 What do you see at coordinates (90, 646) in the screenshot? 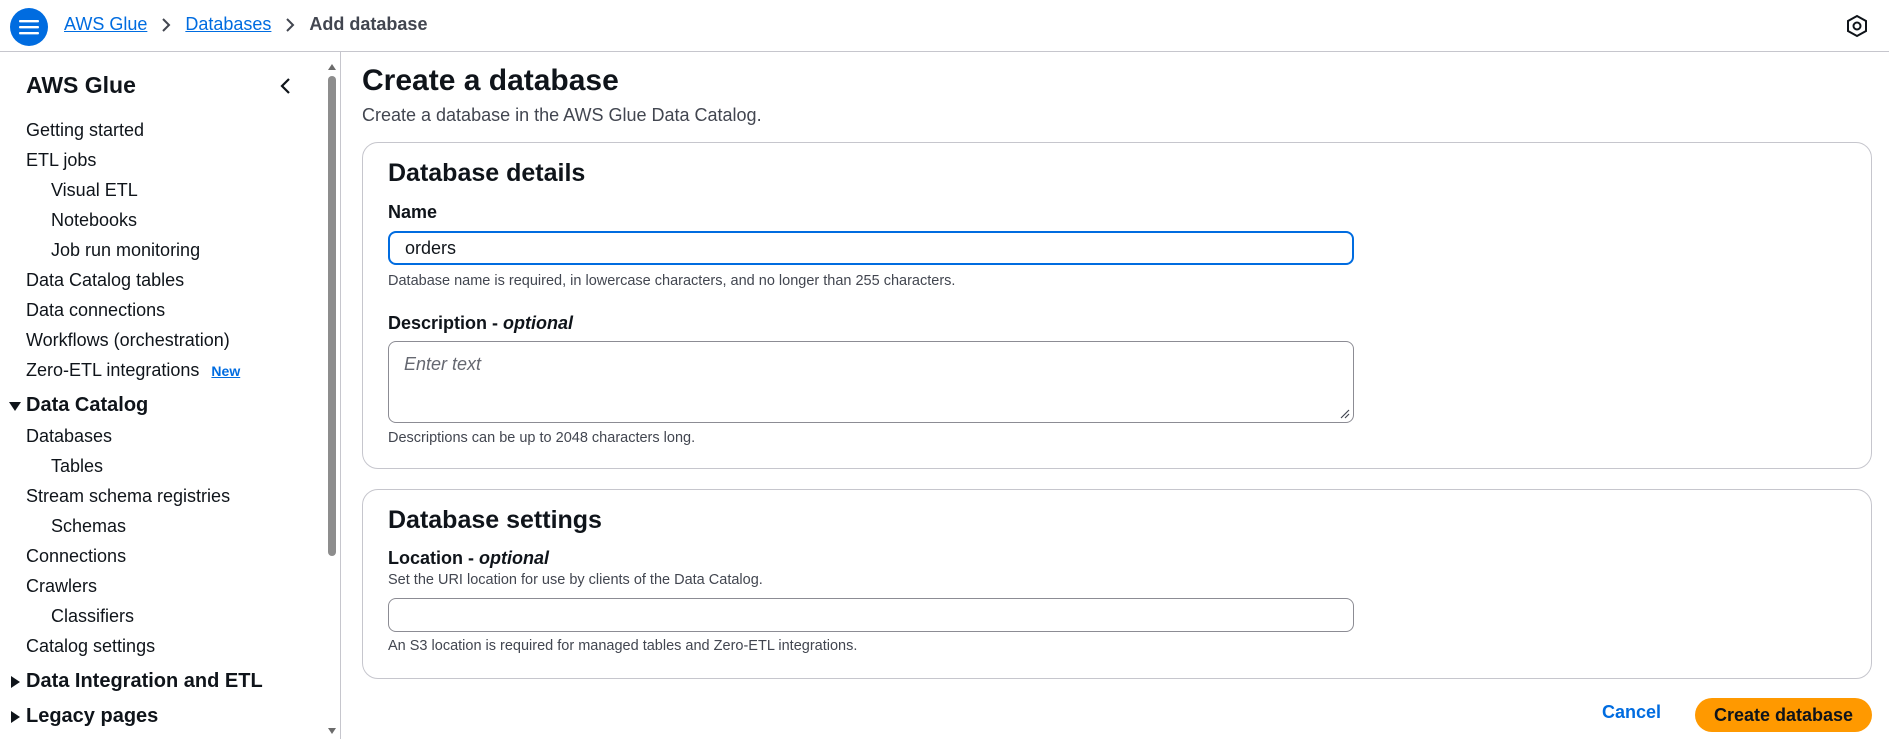
I see `sidebar-item-catalog-settings: Catalog settings` at bounding box center [90, 646].